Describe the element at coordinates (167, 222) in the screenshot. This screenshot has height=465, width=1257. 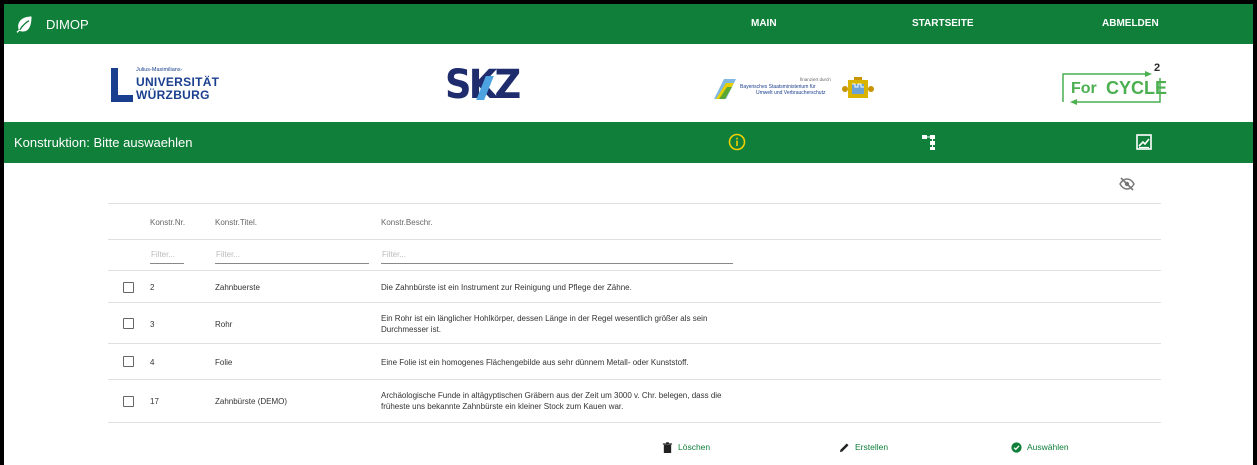
I see `col-header-nr: Konstr.Nr.` at that location.